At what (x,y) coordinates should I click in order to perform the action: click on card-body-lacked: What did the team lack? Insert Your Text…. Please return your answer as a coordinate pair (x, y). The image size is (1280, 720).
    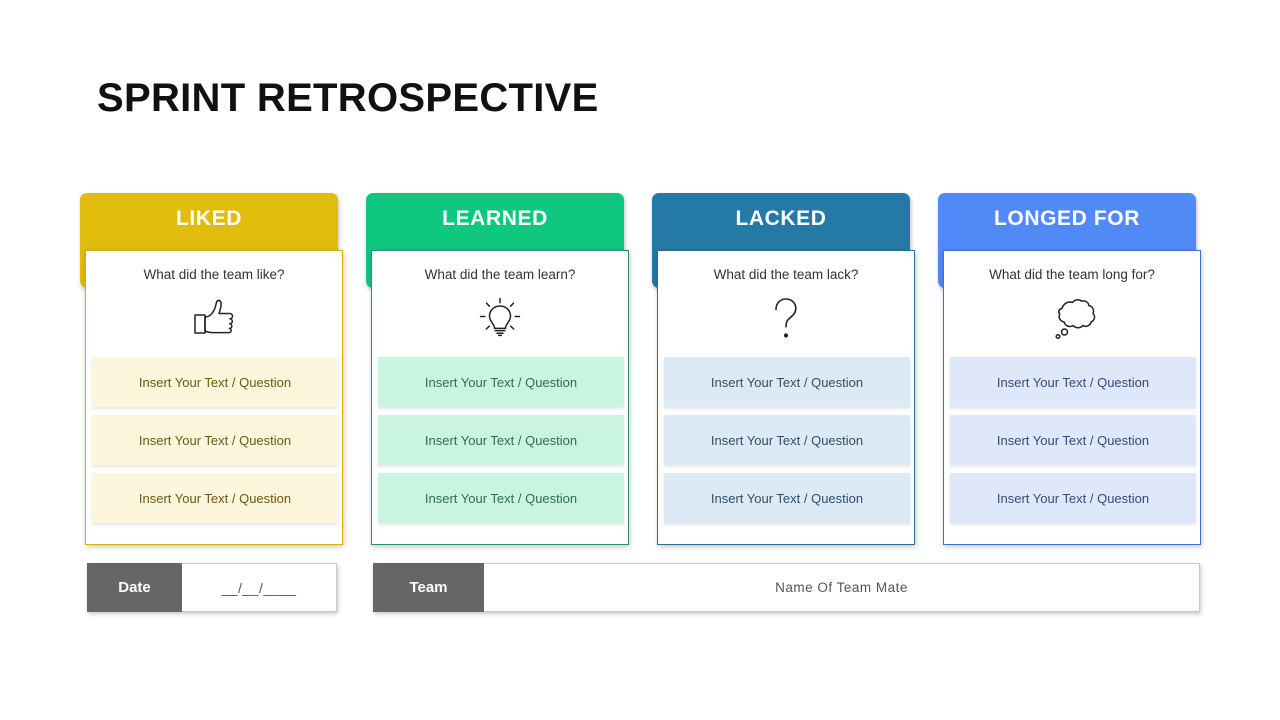
    Looking at the image, I should click on (786, 397).